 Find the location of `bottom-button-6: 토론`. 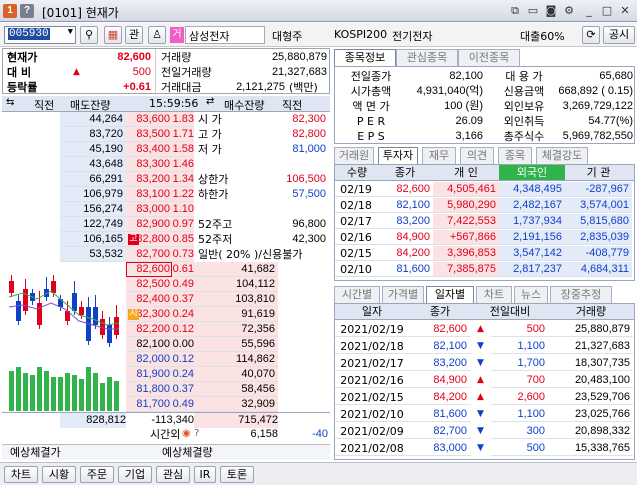

bottom-button-6: 토론 is located at coordinates (237, 474).